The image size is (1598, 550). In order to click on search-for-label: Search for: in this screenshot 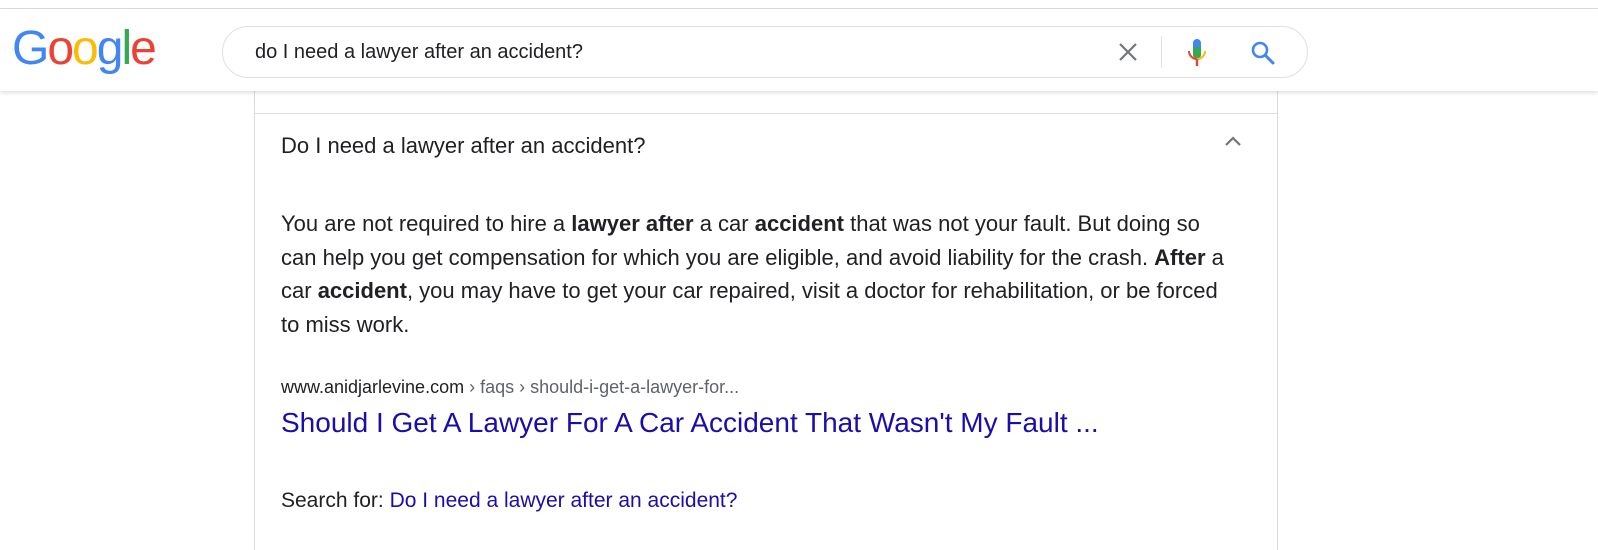, I will do `click(335, 500)`.